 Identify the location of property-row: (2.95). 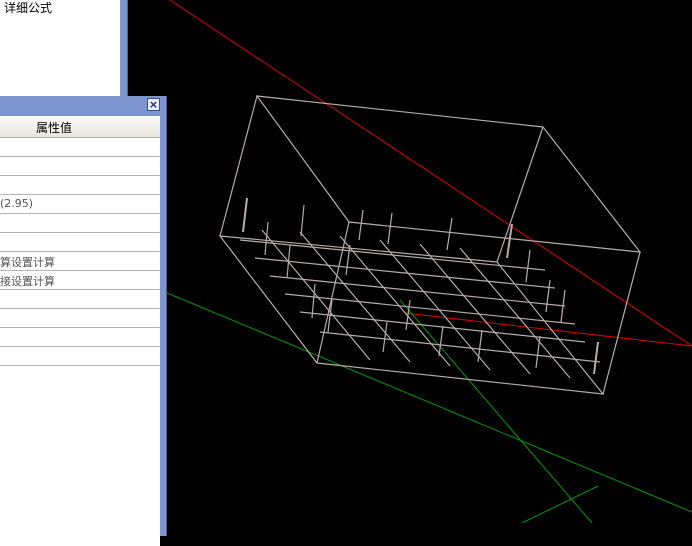
(80, 204).